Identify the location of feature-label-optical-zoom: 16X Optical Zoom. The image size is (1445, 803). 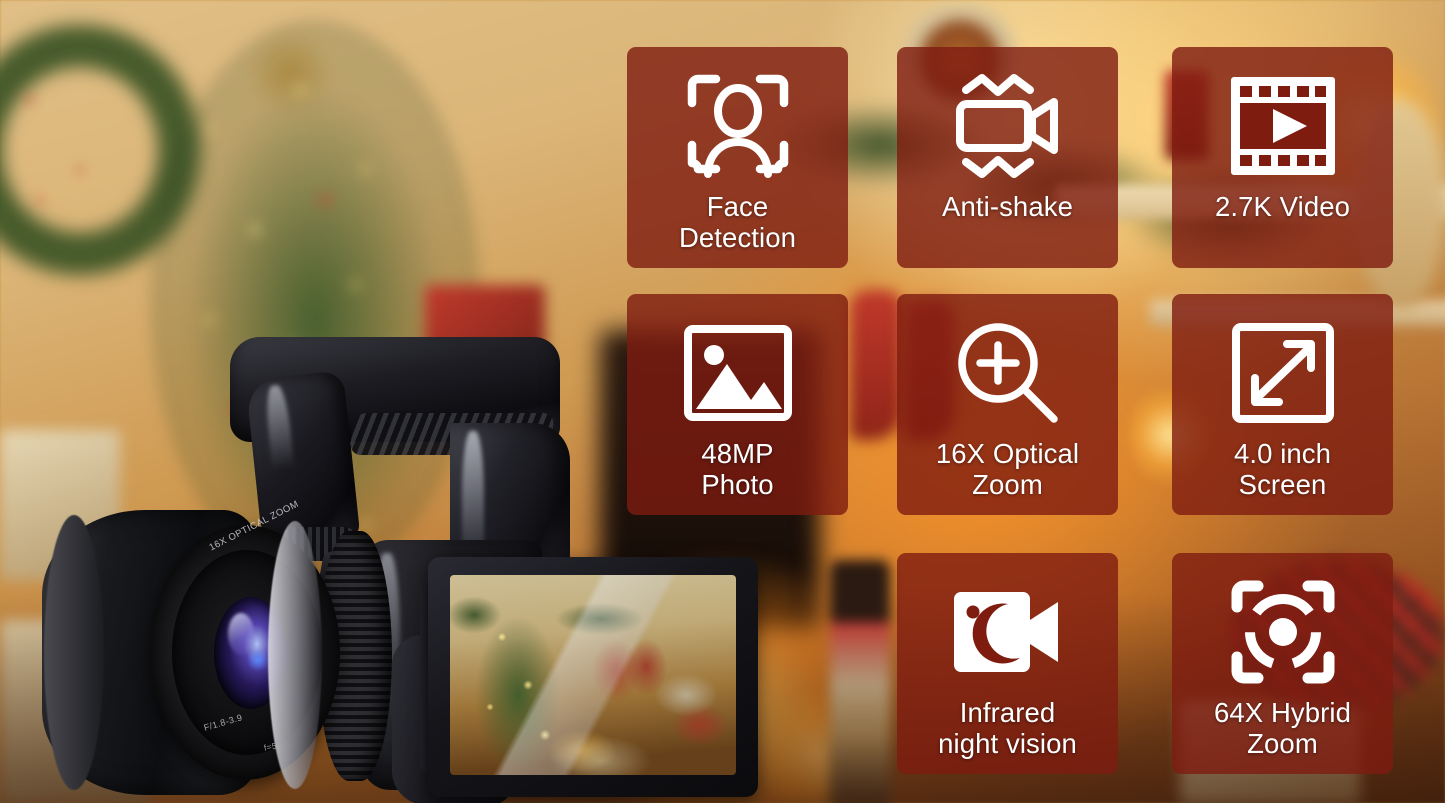
(1007, 469).